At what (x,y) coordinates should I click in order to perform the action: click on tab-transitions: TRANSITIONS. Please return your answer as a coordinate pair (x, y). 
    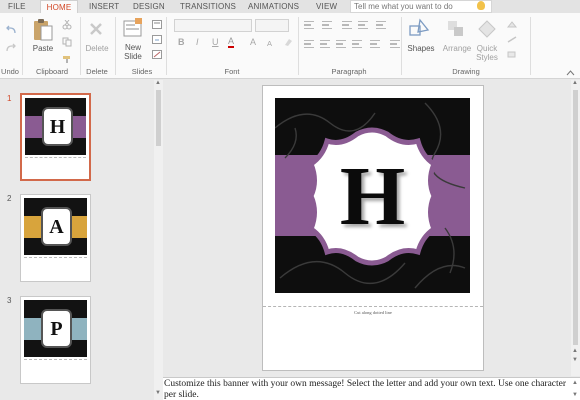
    Looking at the image, I should click on (208, 6).